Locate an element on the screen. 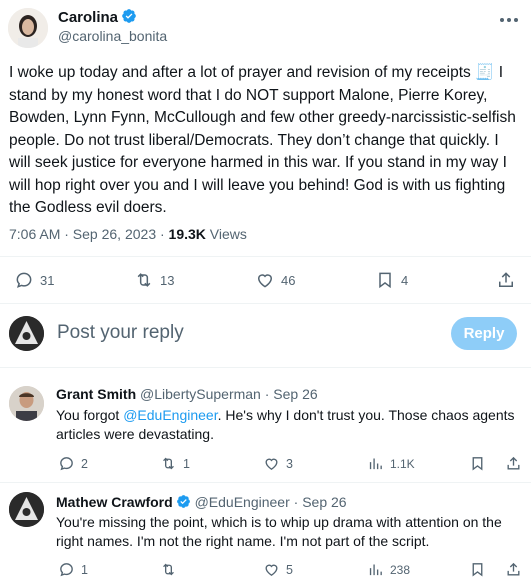 The height and width of the screenshot is (585, 531). reply-author-name: Mathew Crawford is located at coordinates (114, 502).